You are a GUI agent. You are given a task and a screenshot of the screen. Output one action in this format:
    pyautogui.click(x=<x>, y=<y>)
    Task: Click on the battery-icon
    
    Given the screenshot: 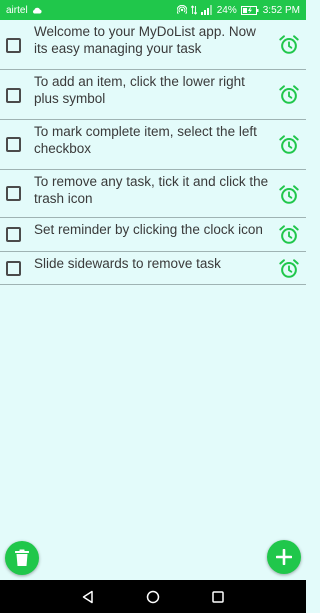 What is the action you would take?
    pyautogui.click(x=249, y=10)
    